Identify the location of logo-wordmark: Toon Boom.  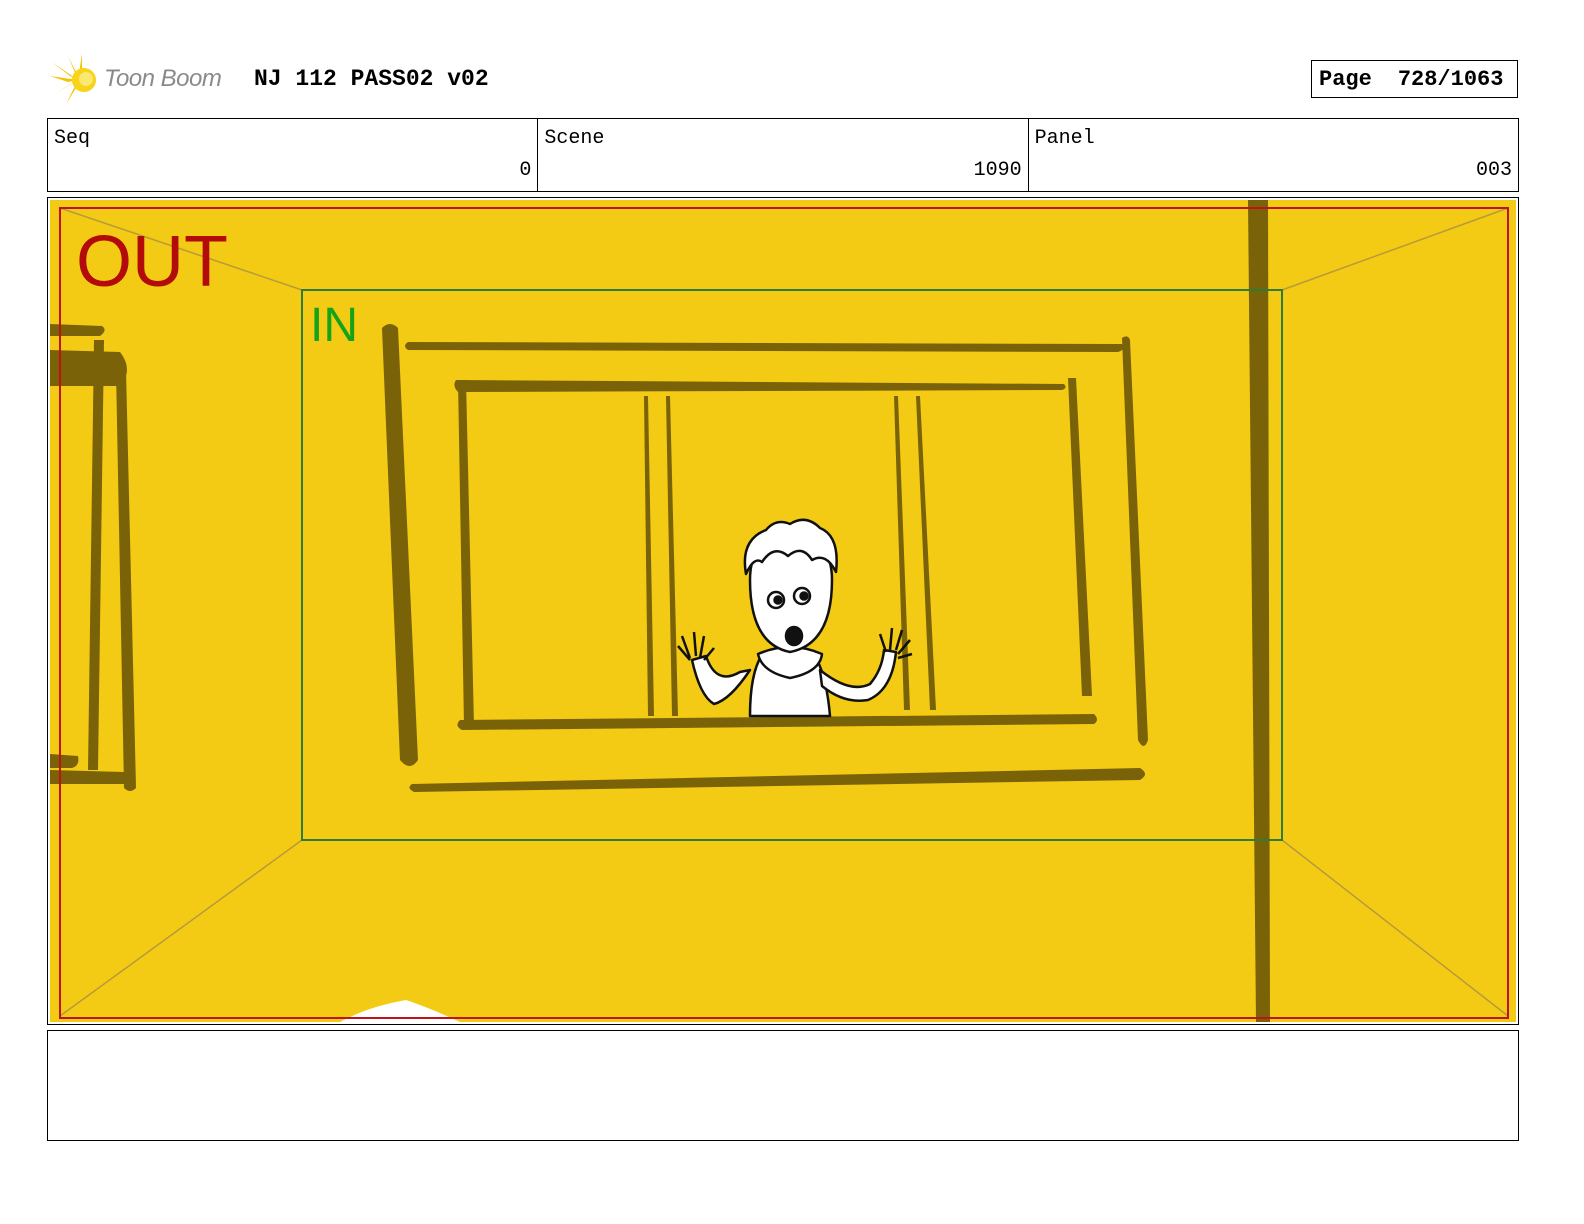
(163, 78).